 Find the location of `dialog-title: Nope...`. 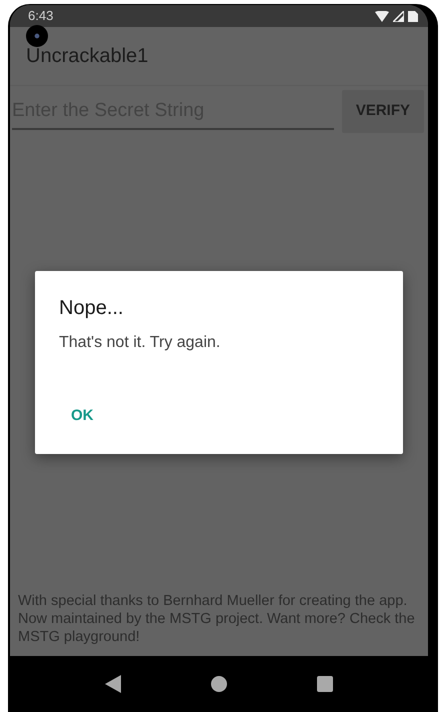

dialog-title: Nope... is located at coordinates (91, 308).